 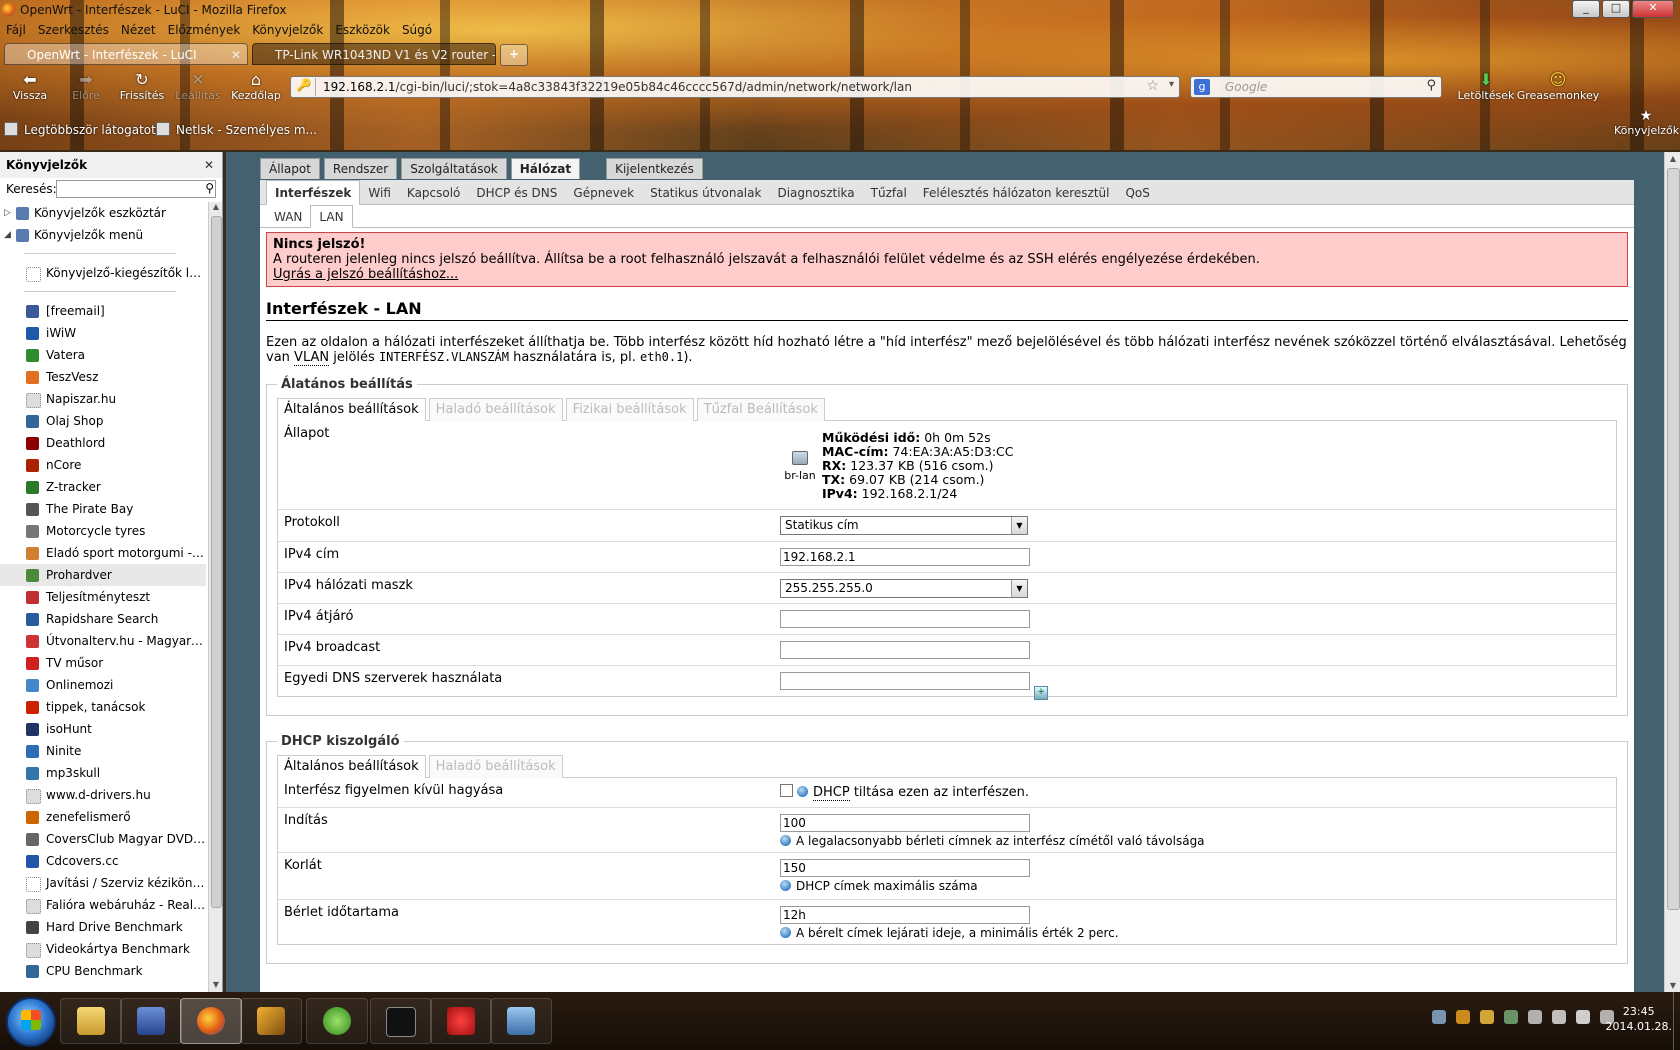 What do you see at coordinates (103, 971) in the screenshot?
I see `bookmark-item: CPU Benchmark` at bounding box center [103, 971].